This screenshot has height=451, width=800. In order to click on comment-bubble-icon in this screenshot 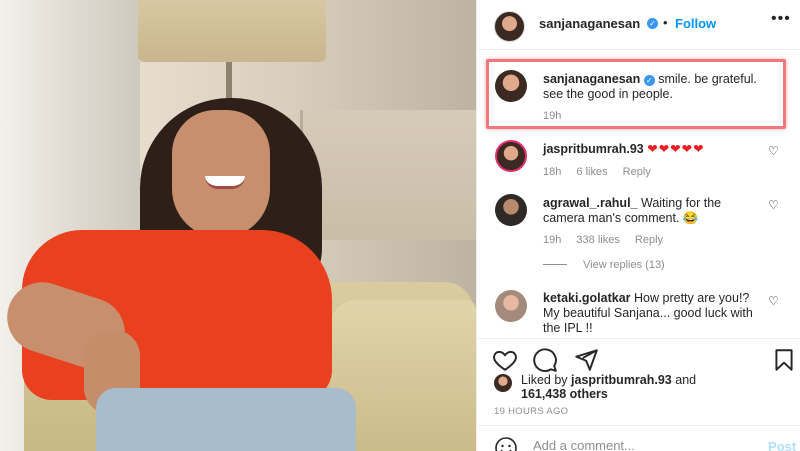, I will do `click(545, 360)`.